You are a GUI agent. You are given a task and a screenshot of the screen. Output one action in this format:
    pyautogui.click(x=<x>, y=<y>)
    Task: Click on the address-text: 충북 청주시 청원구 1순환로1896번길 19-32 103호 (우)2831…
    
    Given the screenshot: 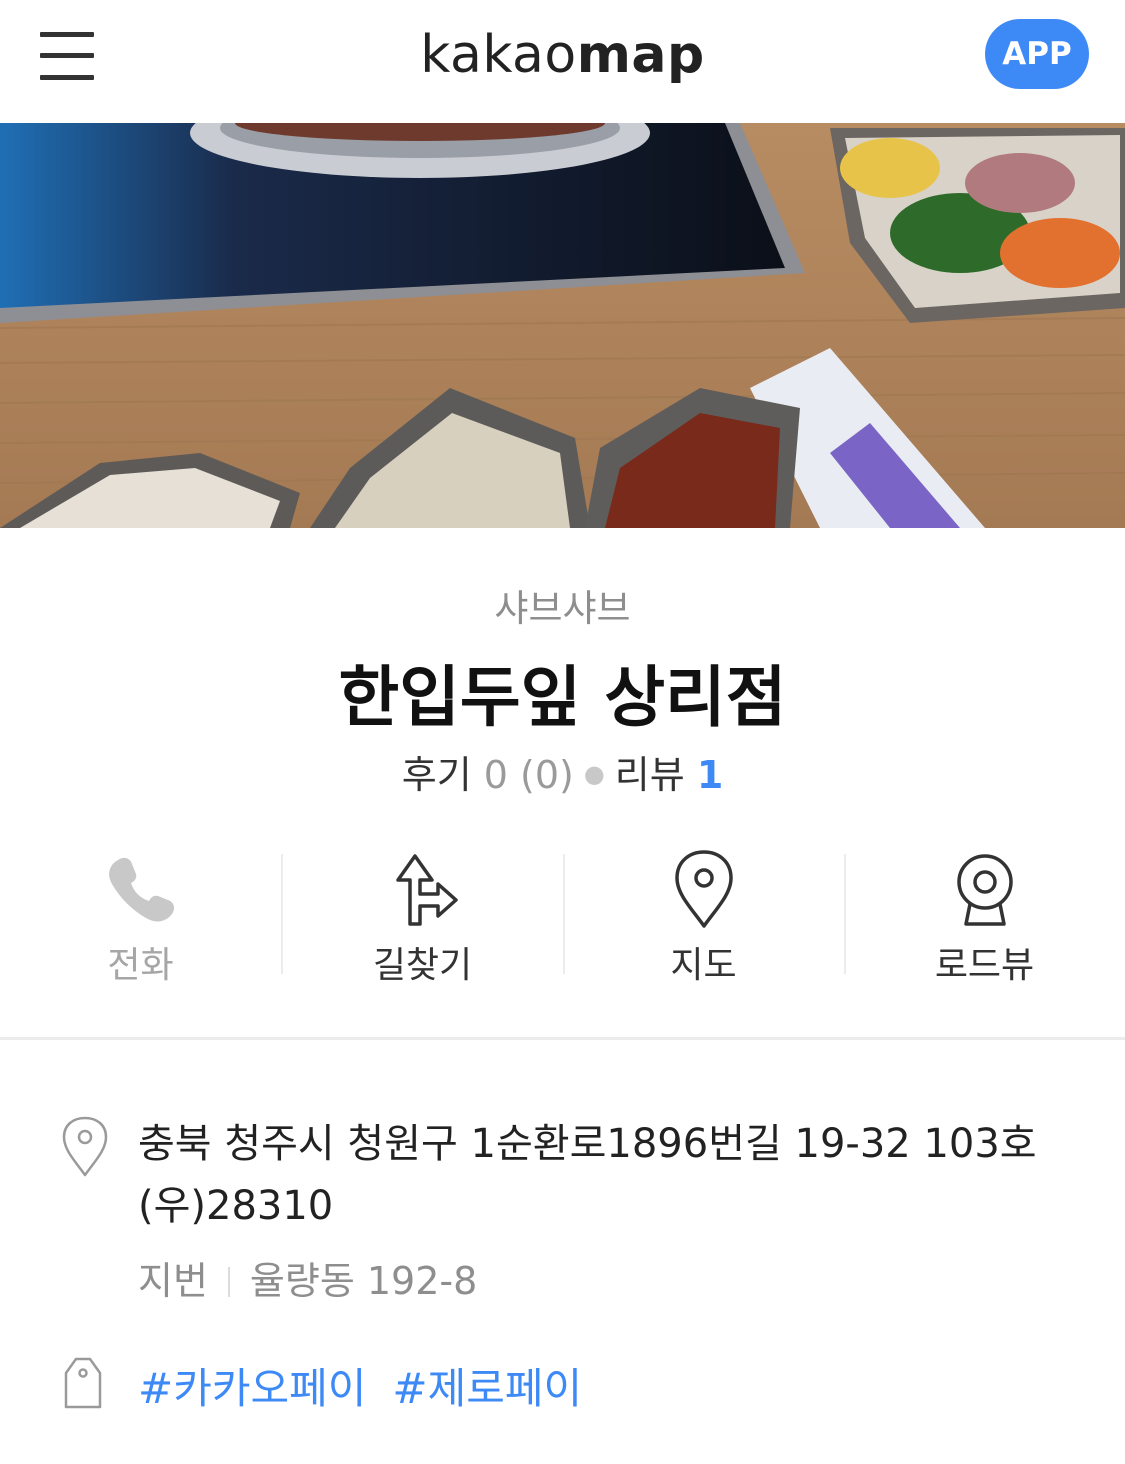 What is the action you would take?
    pyautogui.click(x=603, y=1175)
    